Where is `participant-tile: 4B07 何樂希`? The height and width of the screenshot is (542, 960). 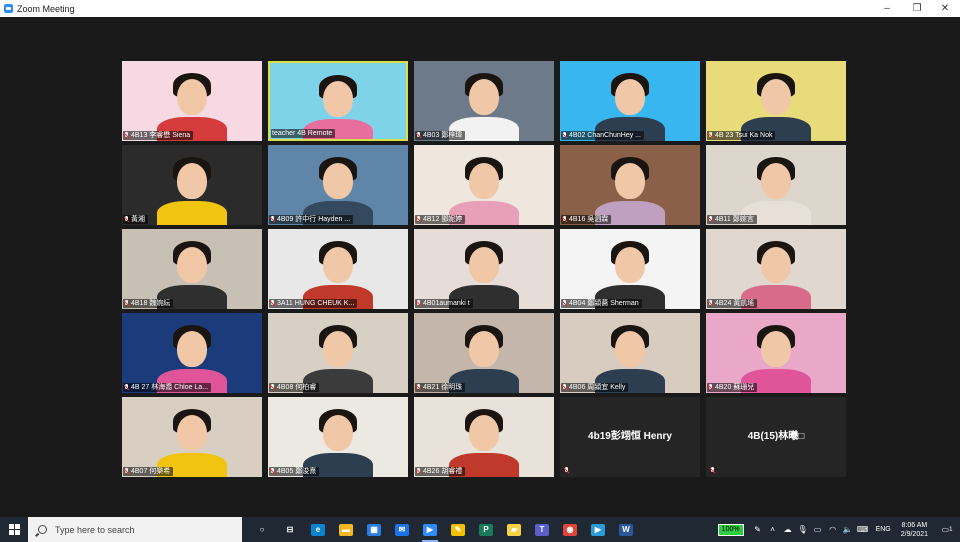
participant-tile: 4B07 何樂希 is located at coordinates (192, 437).